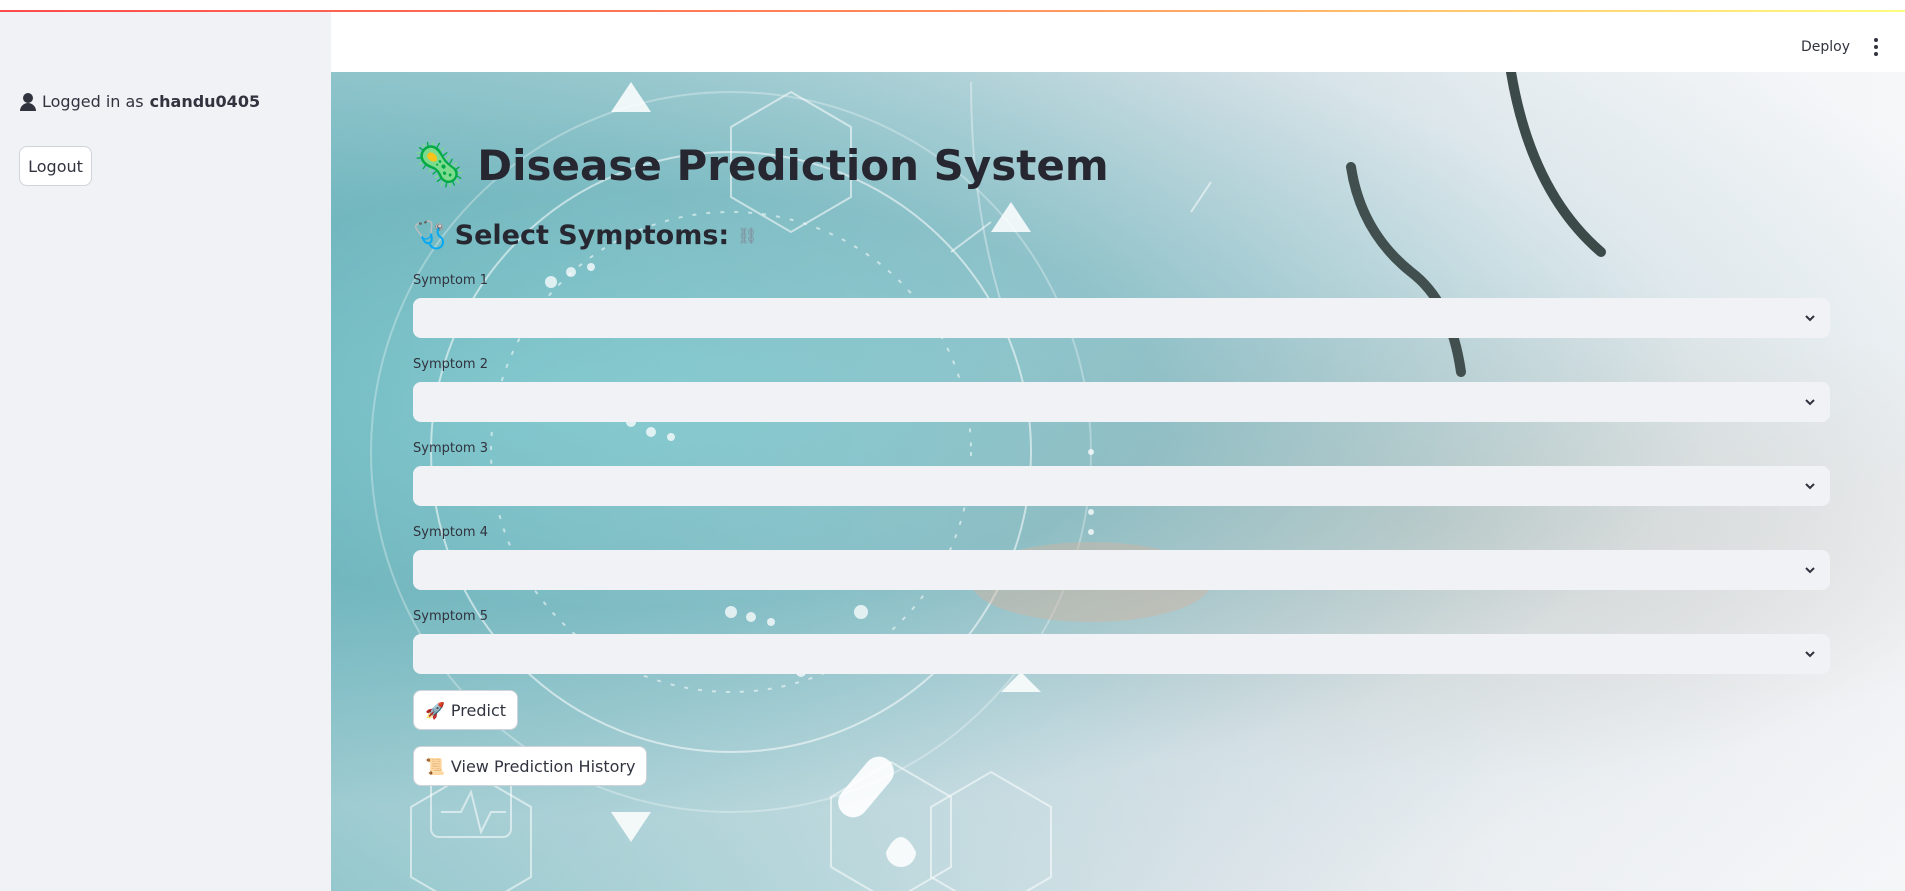 This screenshot has height=891, width=1905. Describe the element at coordinates (747, 235) in the screenshot. I see `anchor-link-icon: ⛓` at that location.